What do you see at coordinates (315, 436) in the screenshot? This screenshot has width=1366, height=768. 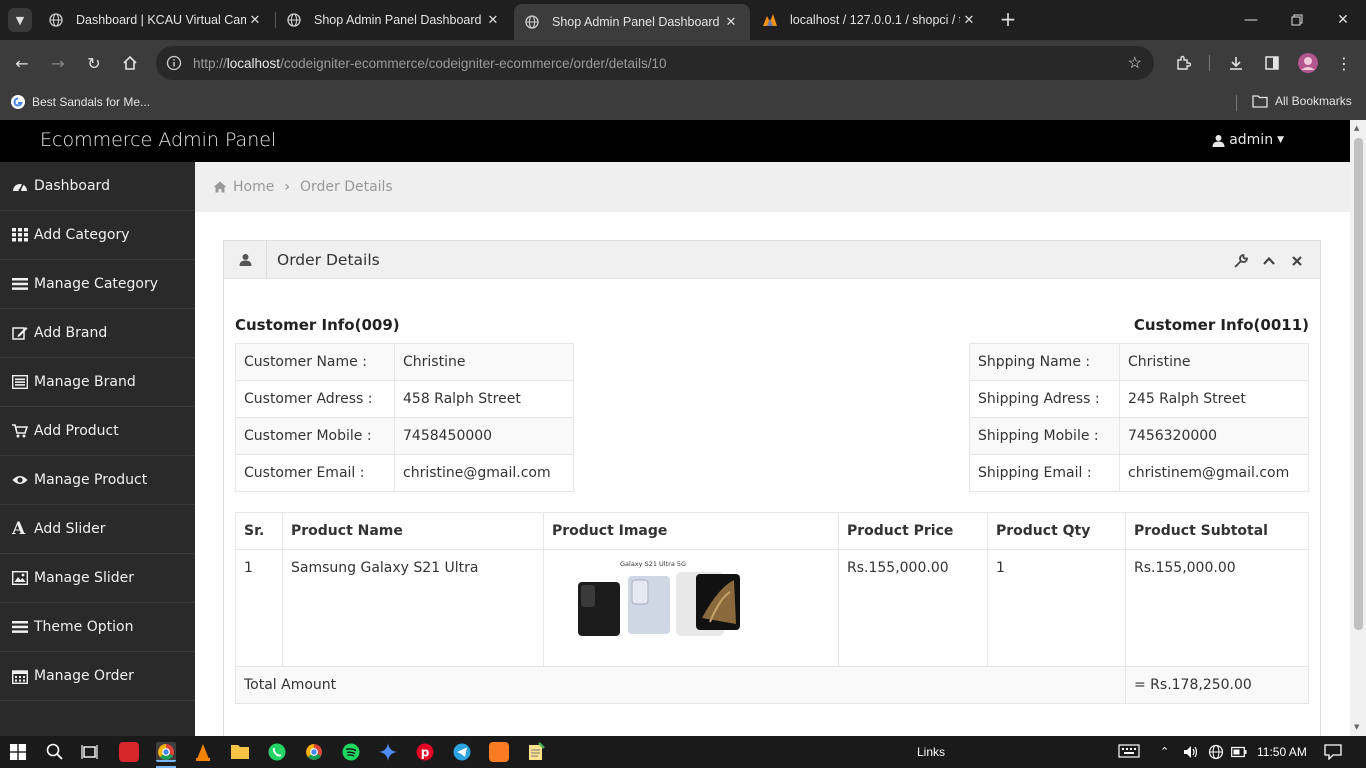 I see `customer-mobile-label: Customer Mobile :` at bounding box center [315, 436].